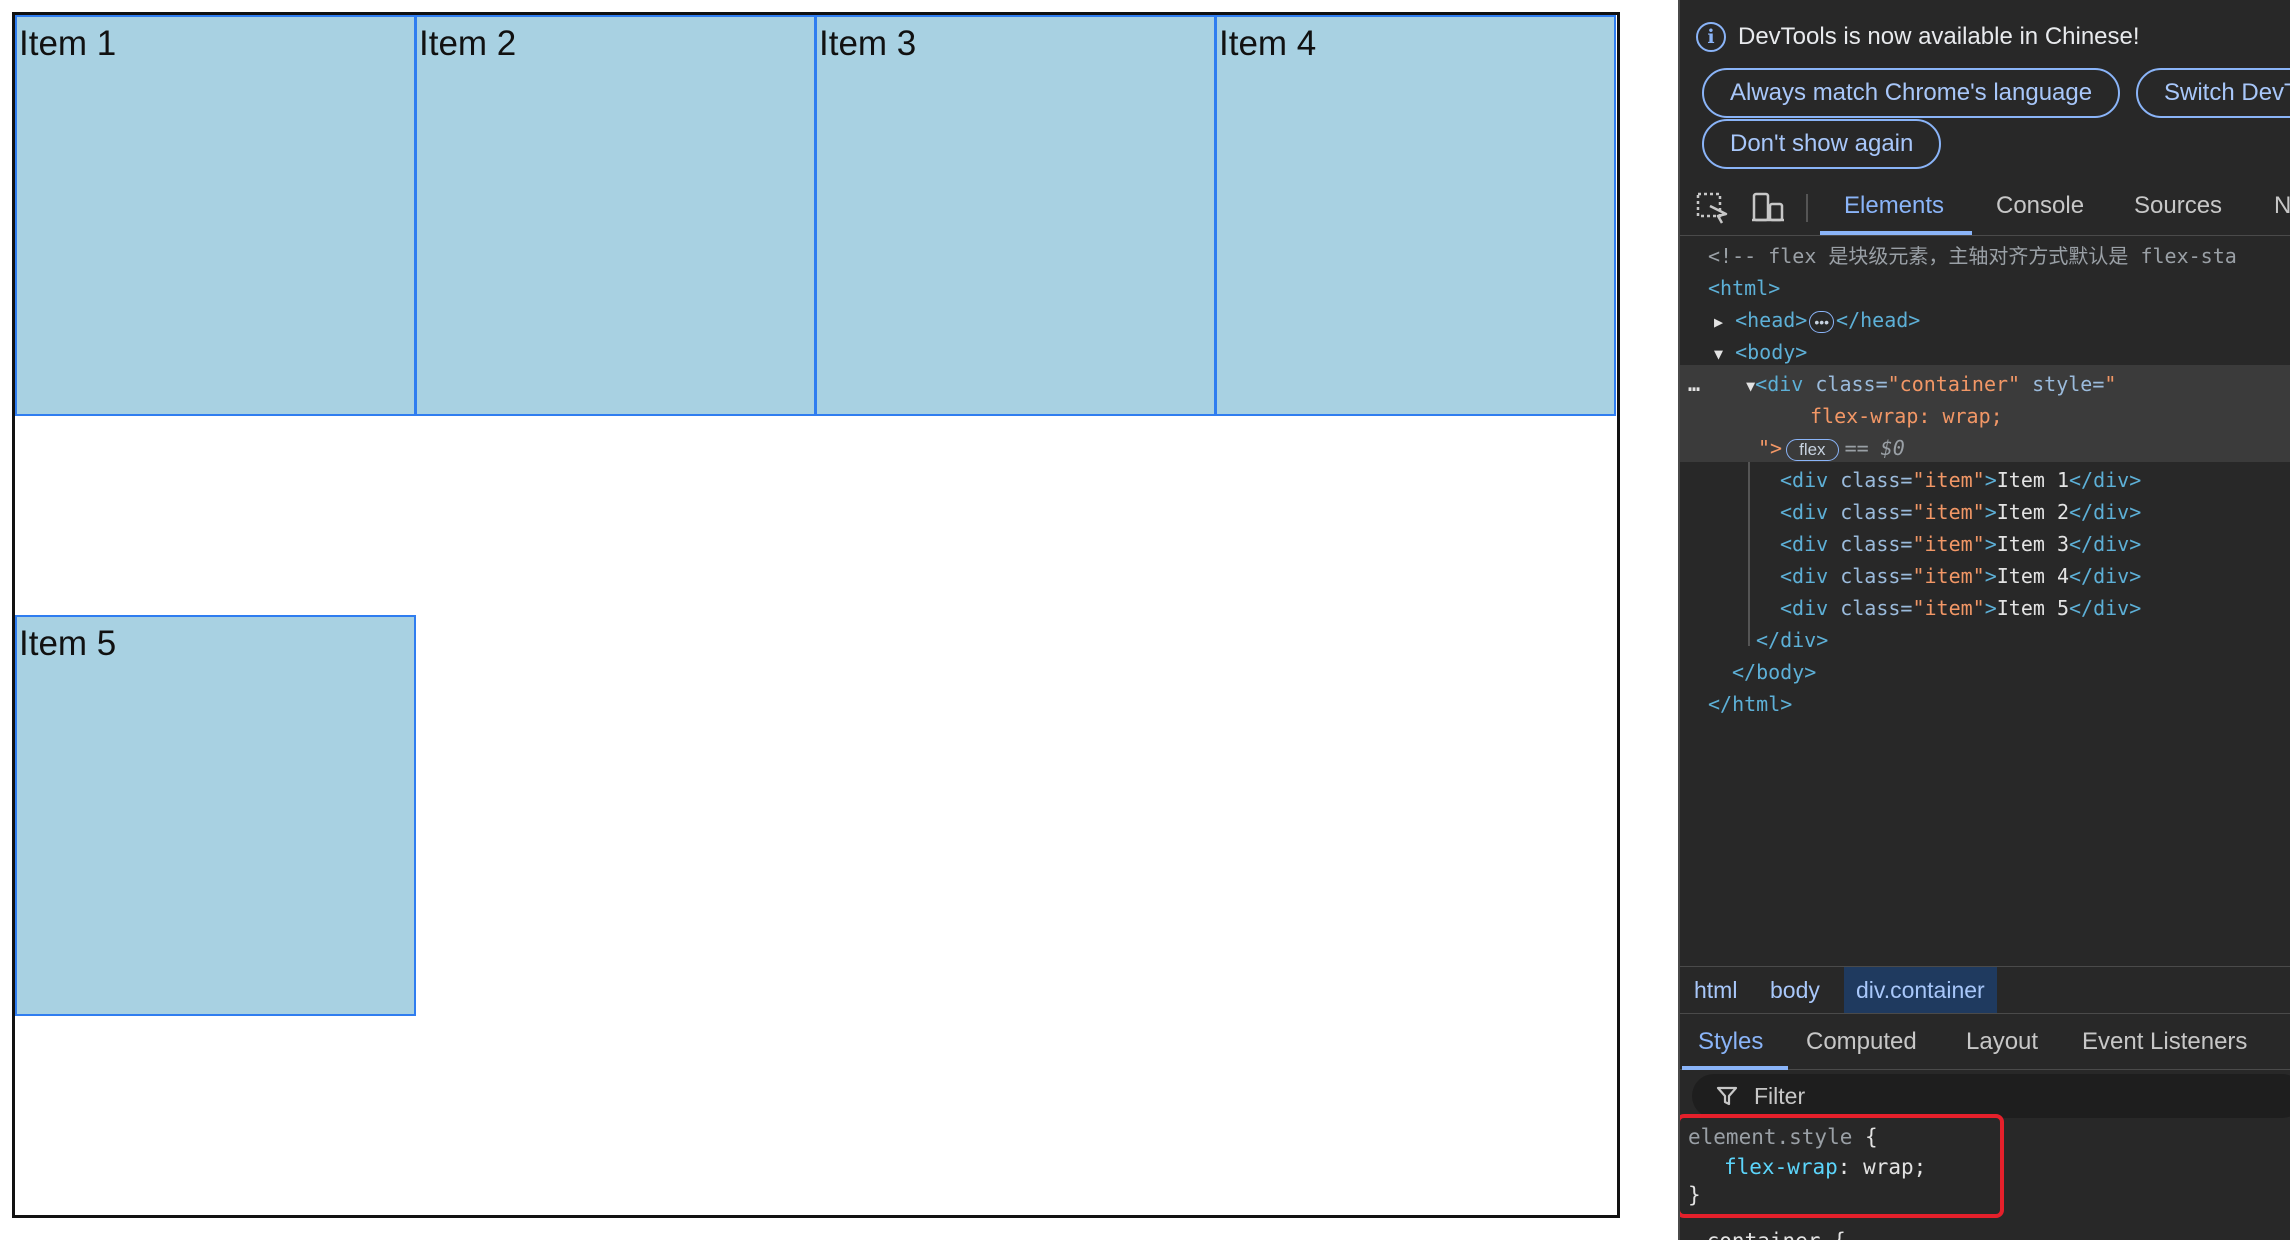 This screenshot has width=2290, height=1240. I want to click on dom-item-line: <div class="item">Item 5</div>, so click(2035, 608).